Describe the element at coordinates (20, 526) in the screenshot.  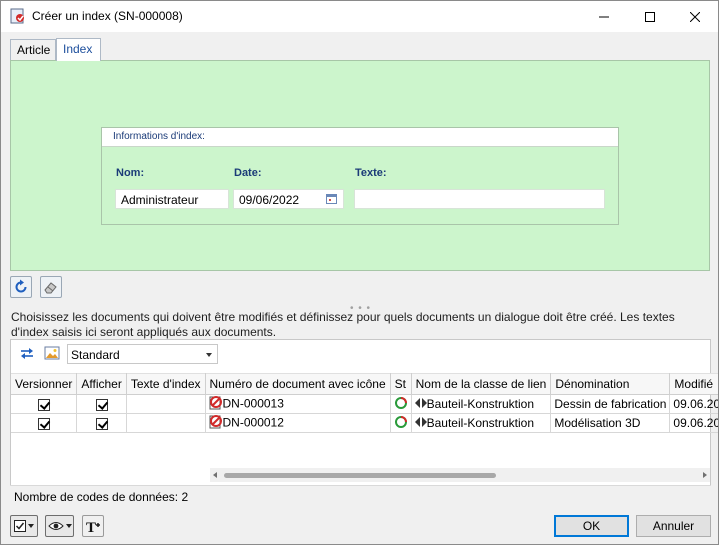
I see `checkbox-icon` at that location.